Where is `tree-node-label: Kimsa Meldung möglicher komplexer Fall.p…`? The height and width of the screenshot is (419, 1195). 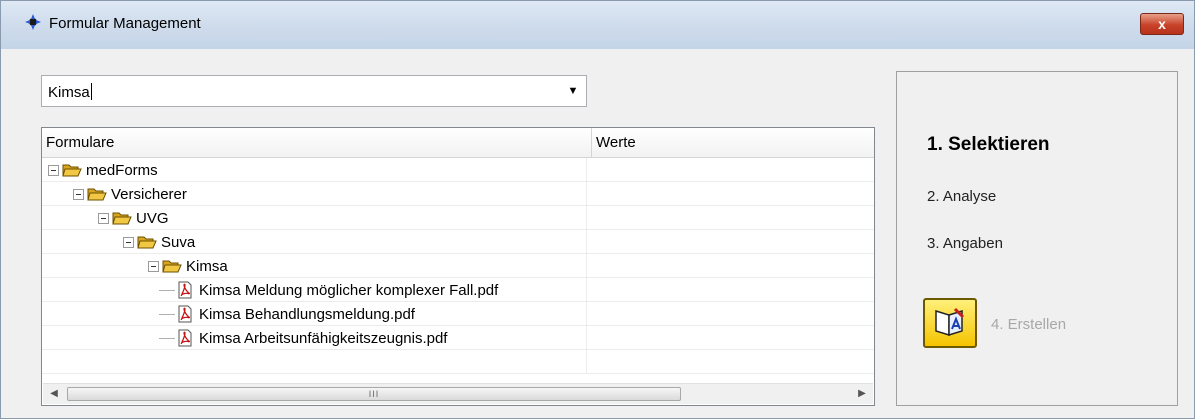
tree-node-label: Kimsa Meldung möglicher komplexer Fall.p… is located at coordinates (349, 290).